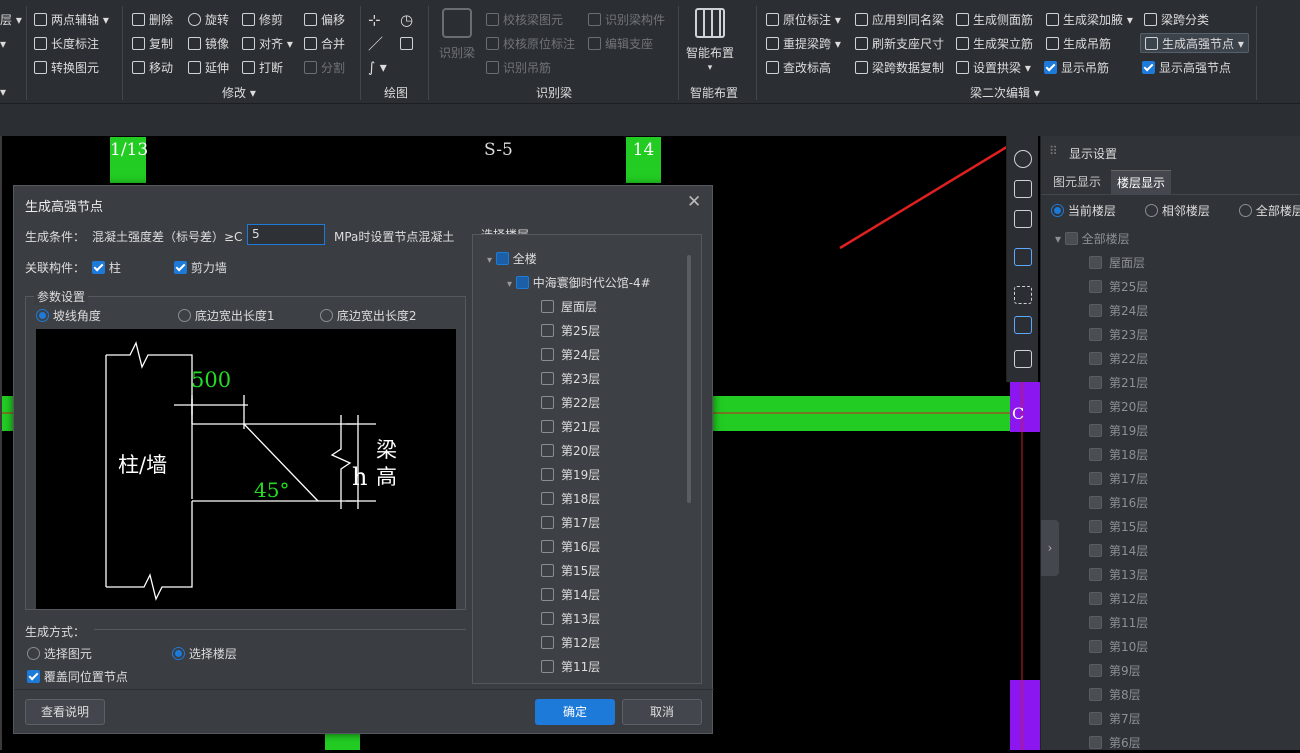 The height and width of the screenshot is (753, 1300). Describe the element at coordinates (1118, 311) in the screenshot. I see `panel-floor-item: 第24层` at that location.